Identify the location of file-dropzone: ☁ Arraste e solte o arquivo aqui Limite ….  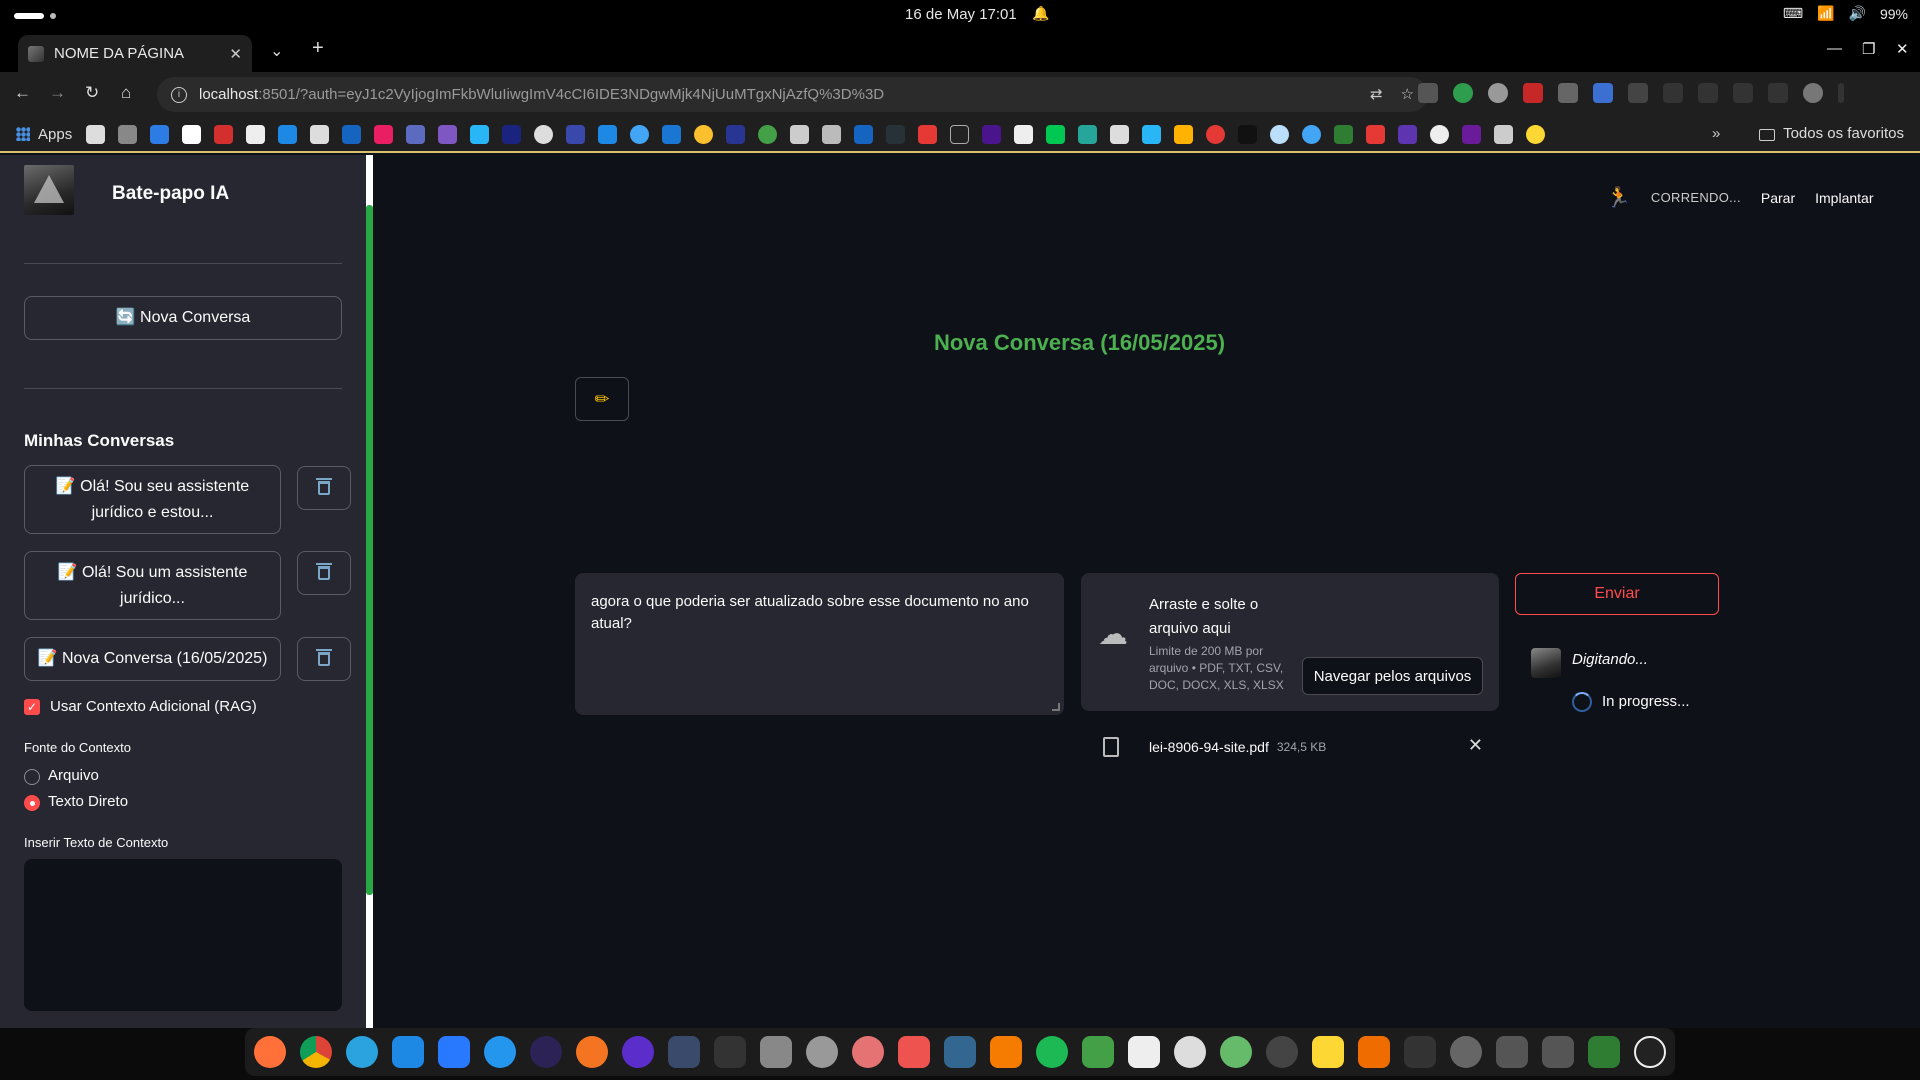
(1290, 642).